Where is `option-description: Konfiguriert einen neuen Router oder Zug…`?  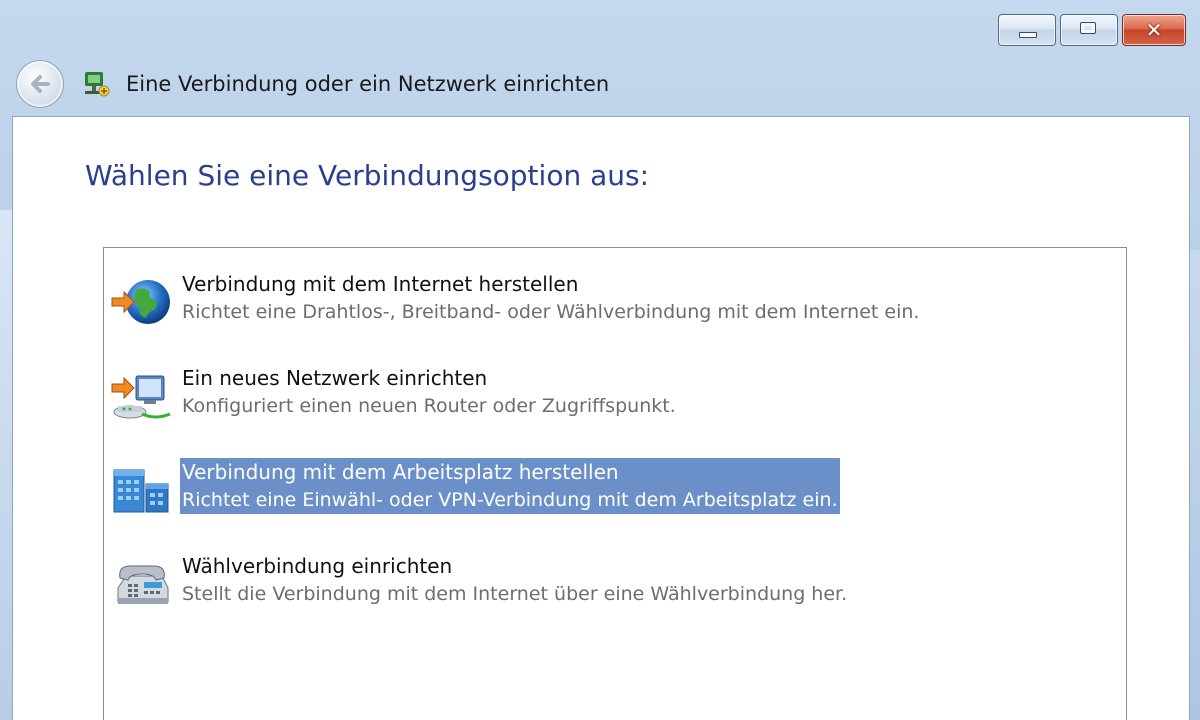
option-description: Konfiguriert einen neuen Router oder Zug… is located at coordinates (429, 406).